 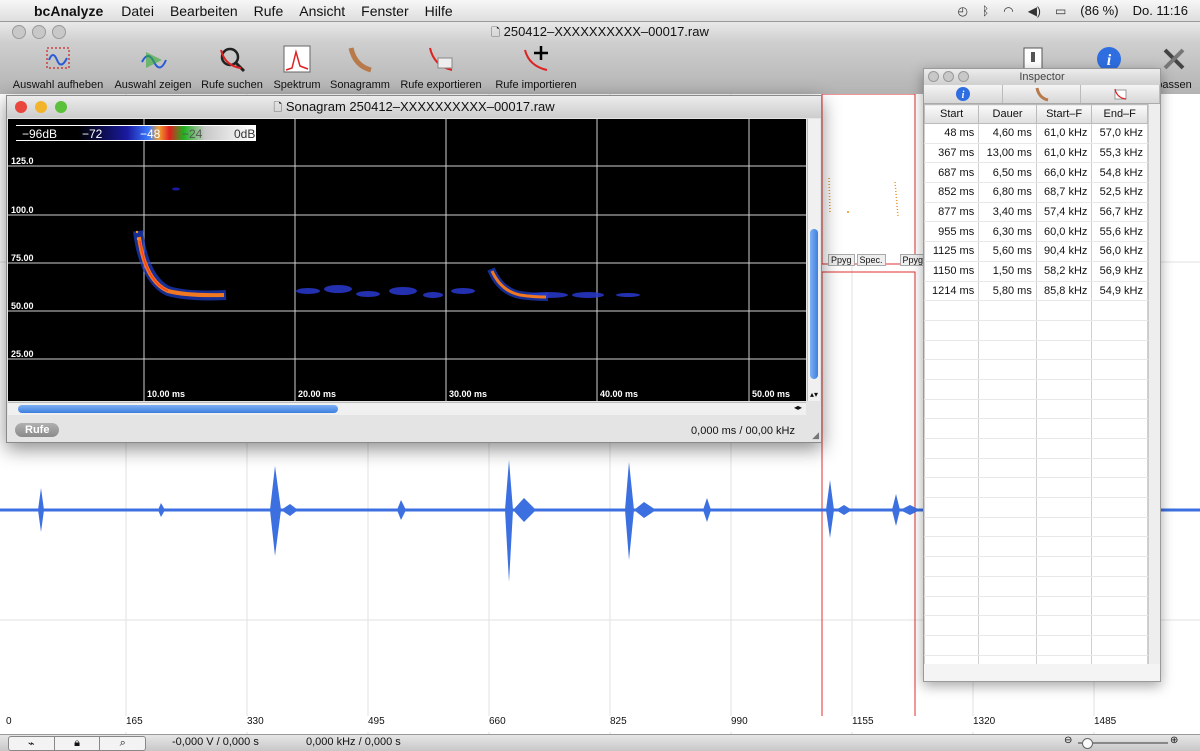 I want to click on spectrum-button: Spektrum, so click(x=297, y=67).